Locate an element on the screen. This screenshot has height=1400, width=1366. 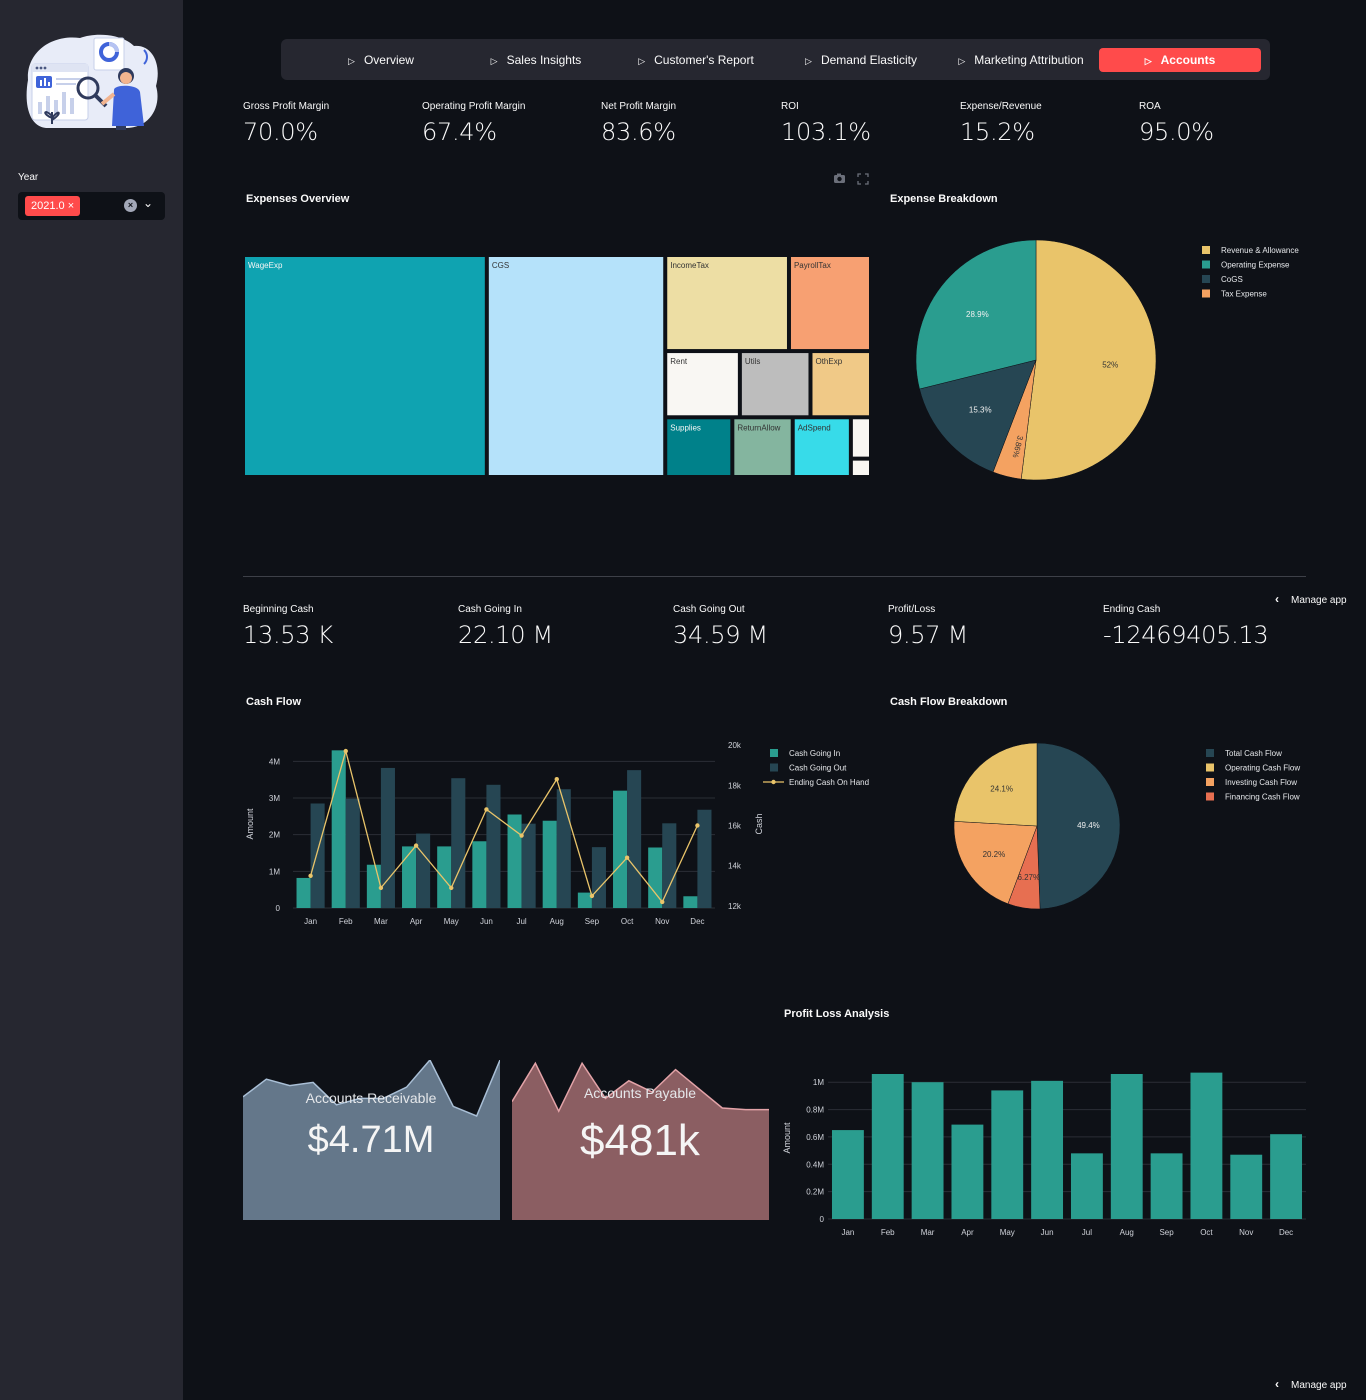
treemap-label: Rent is located at coordinates (679, 361).